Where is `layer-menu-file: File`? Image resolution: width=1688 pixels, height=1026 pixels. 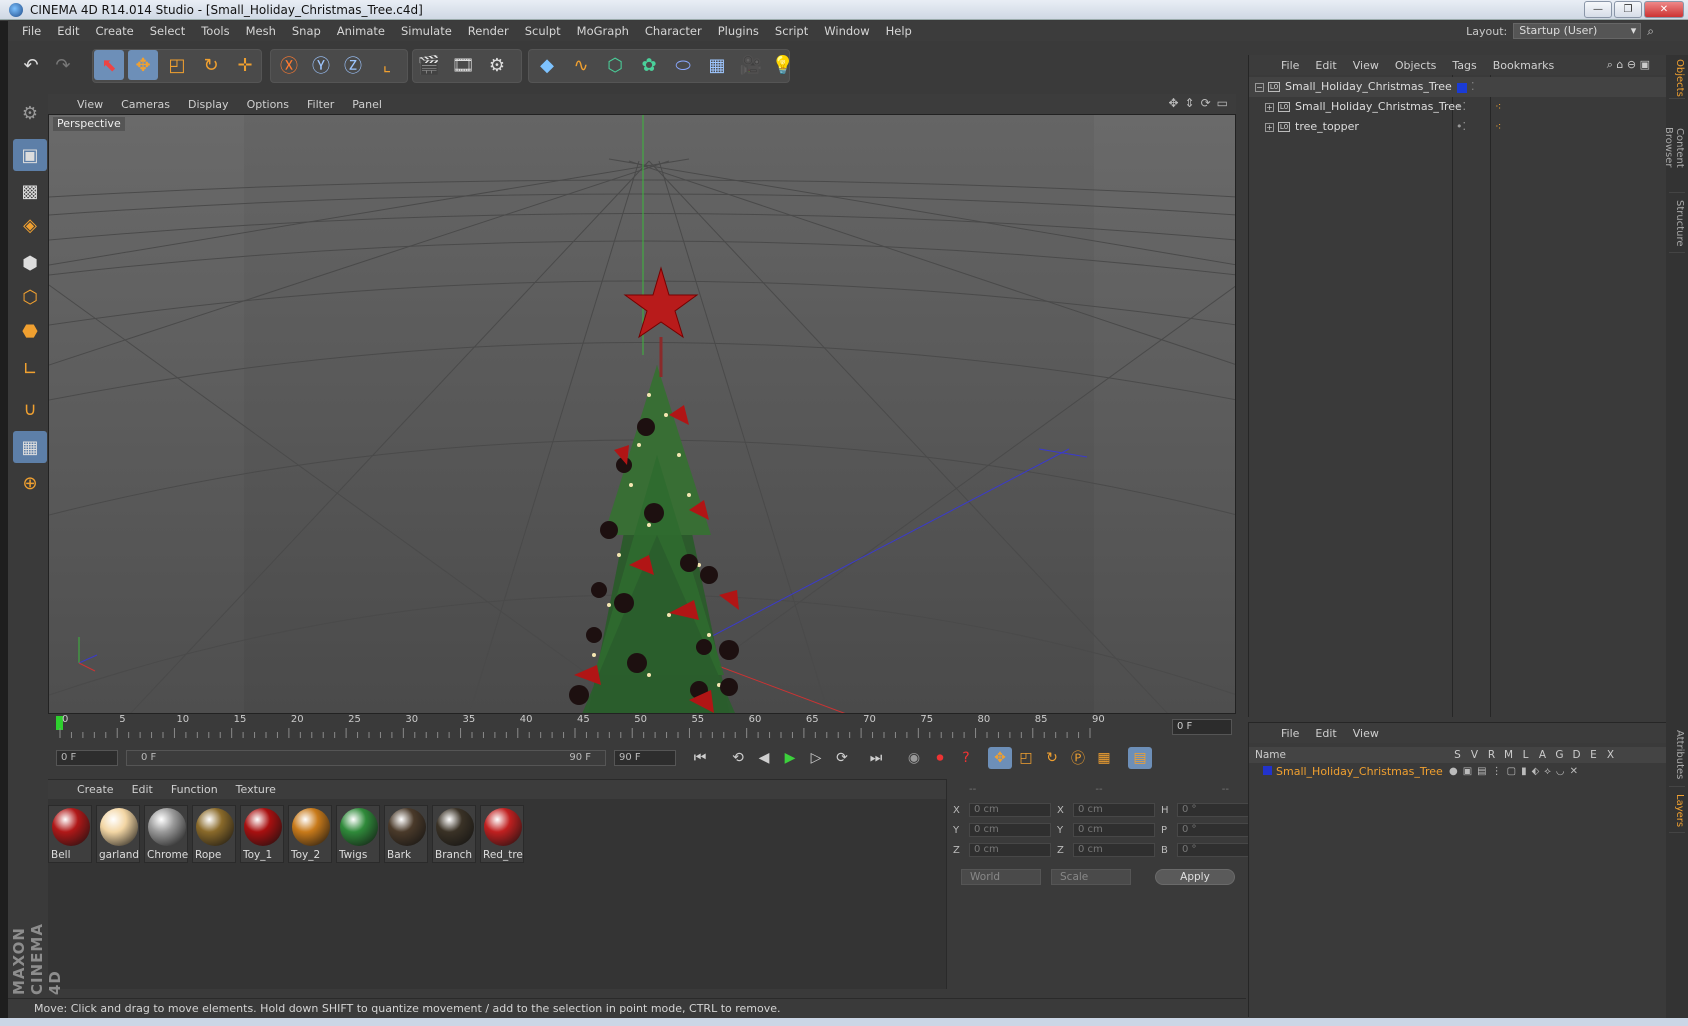
layer-menu-file: File is located at coordinates (1290, 733).